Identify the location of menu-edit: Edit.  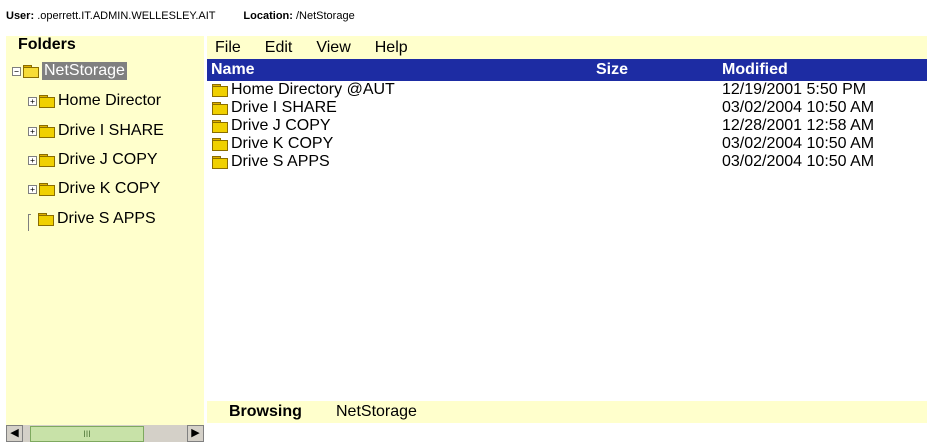
(279, 48).